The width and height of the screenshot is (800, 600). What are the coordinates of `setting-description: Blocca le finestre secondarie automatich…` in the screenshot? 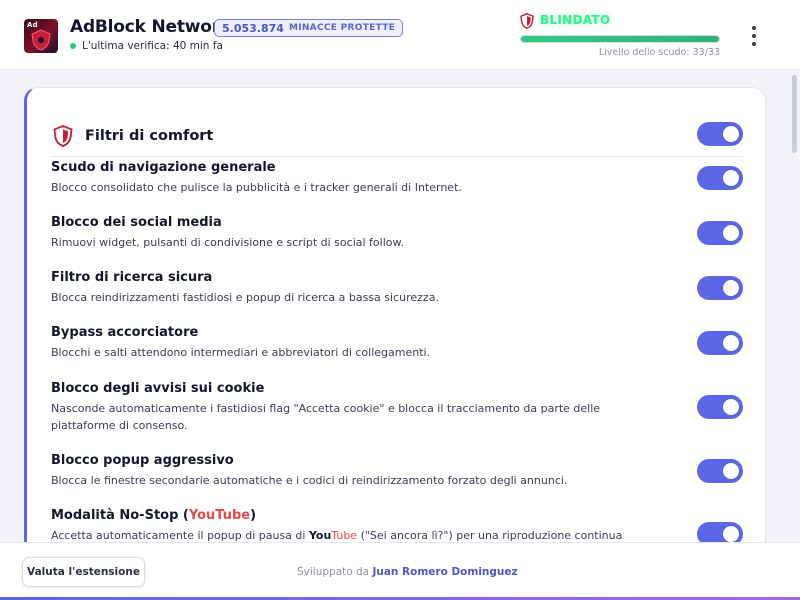 It's located at (309, 480).